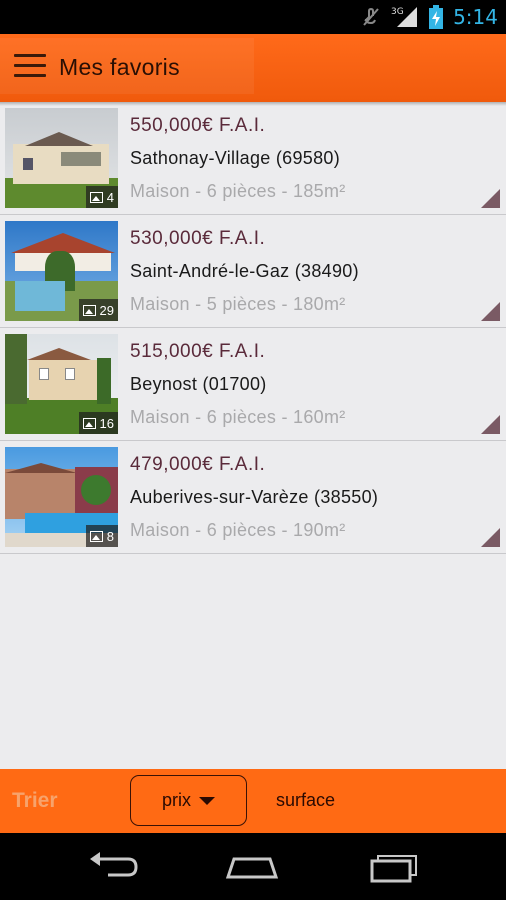  Describe the element at coordinates (61, 158) in the screenshot. I see `listing-photo: 4` at that location.